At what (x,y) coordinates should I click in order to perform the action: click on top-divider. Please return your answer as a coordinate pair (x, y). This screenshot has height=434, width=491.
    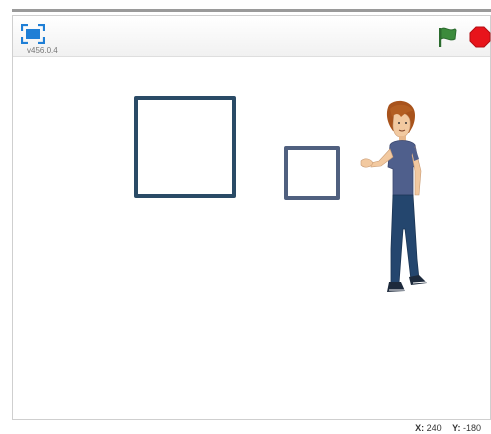
    Looking at the image, I should click on (251, 10).